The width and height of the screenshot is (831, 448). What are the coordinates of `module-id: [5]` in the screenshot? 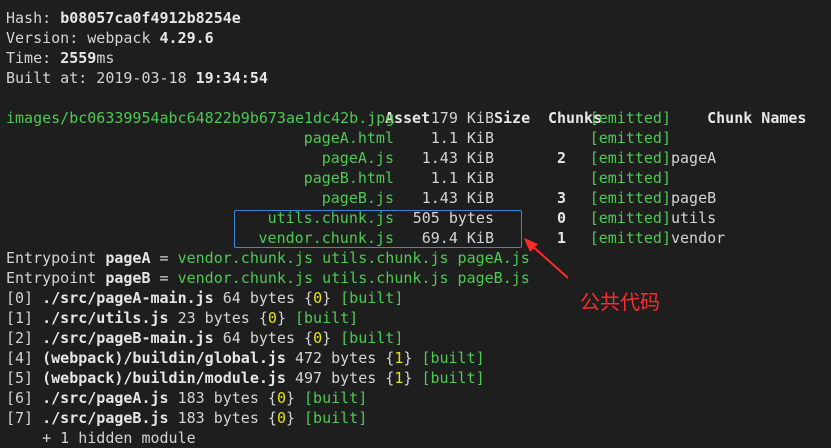 It's located at (24, 378).